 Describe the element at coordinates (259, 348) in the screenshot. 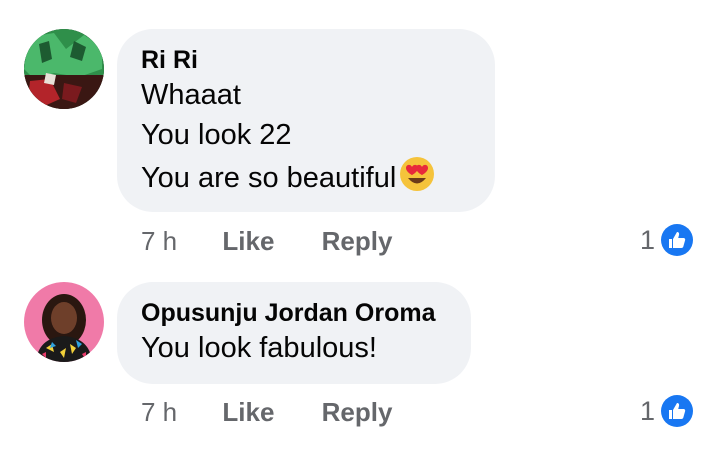

I see `comment-text-line: You look fabulous!` at that location.